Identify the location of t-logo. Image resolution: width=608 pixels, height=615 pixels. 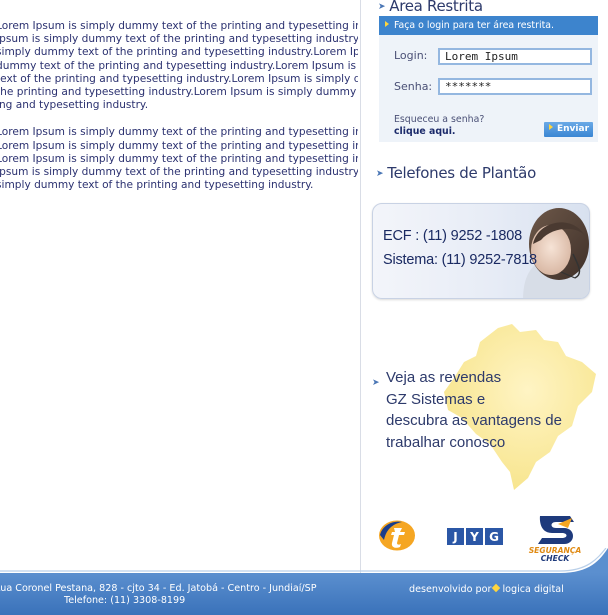
(397, 535).